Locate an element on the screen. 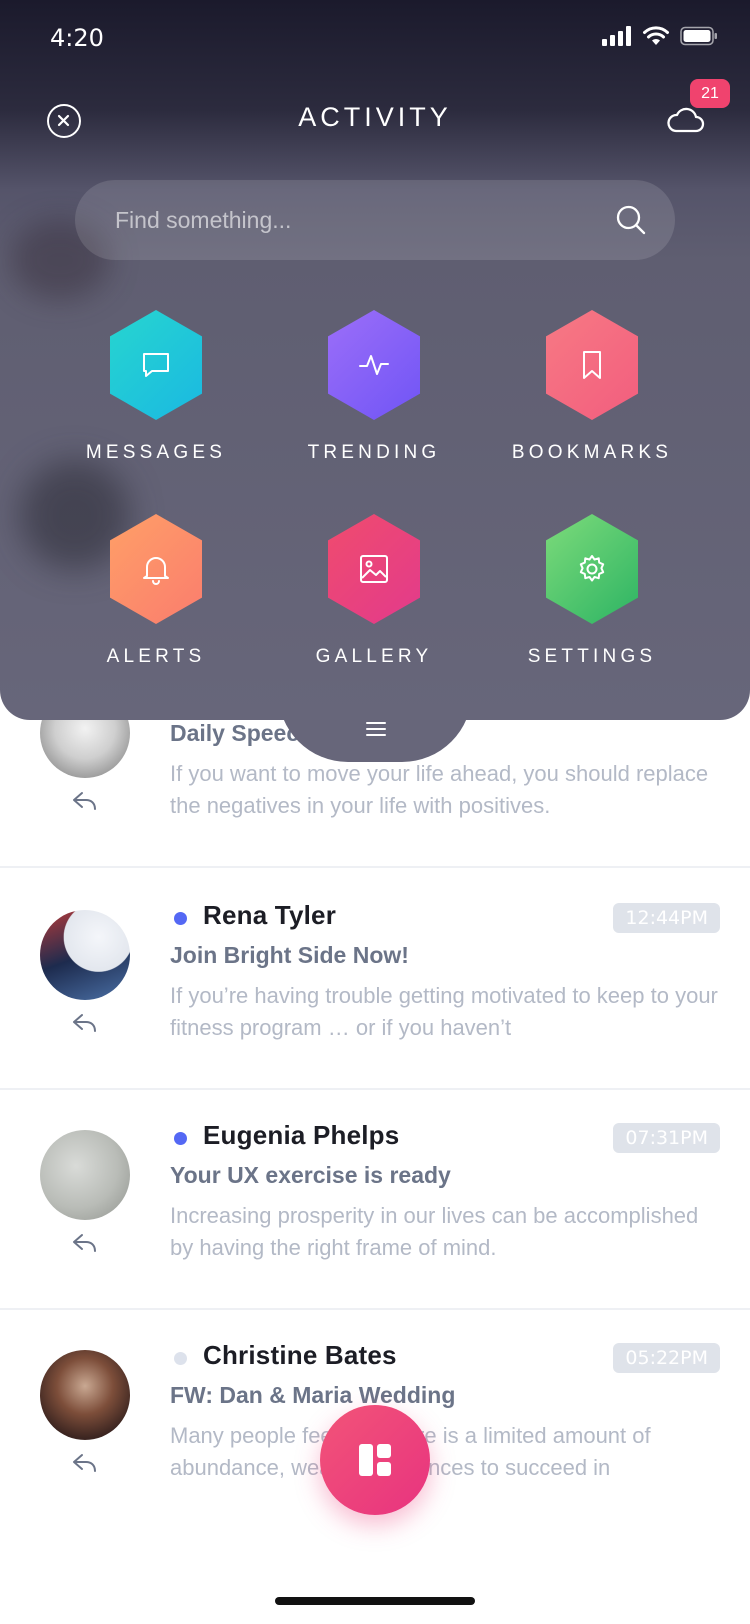 The height and width of the screenshot is (1624, 750). notification-badge: 21 is located at coordinates (710, 93).